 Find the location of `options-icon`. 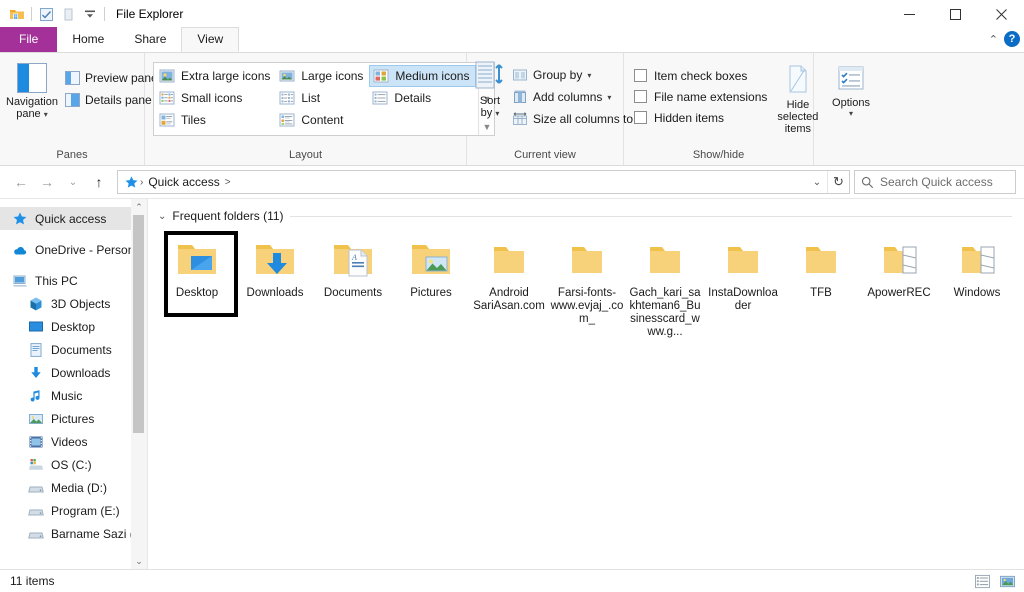

options-icon is located at coordinates (851, 78).